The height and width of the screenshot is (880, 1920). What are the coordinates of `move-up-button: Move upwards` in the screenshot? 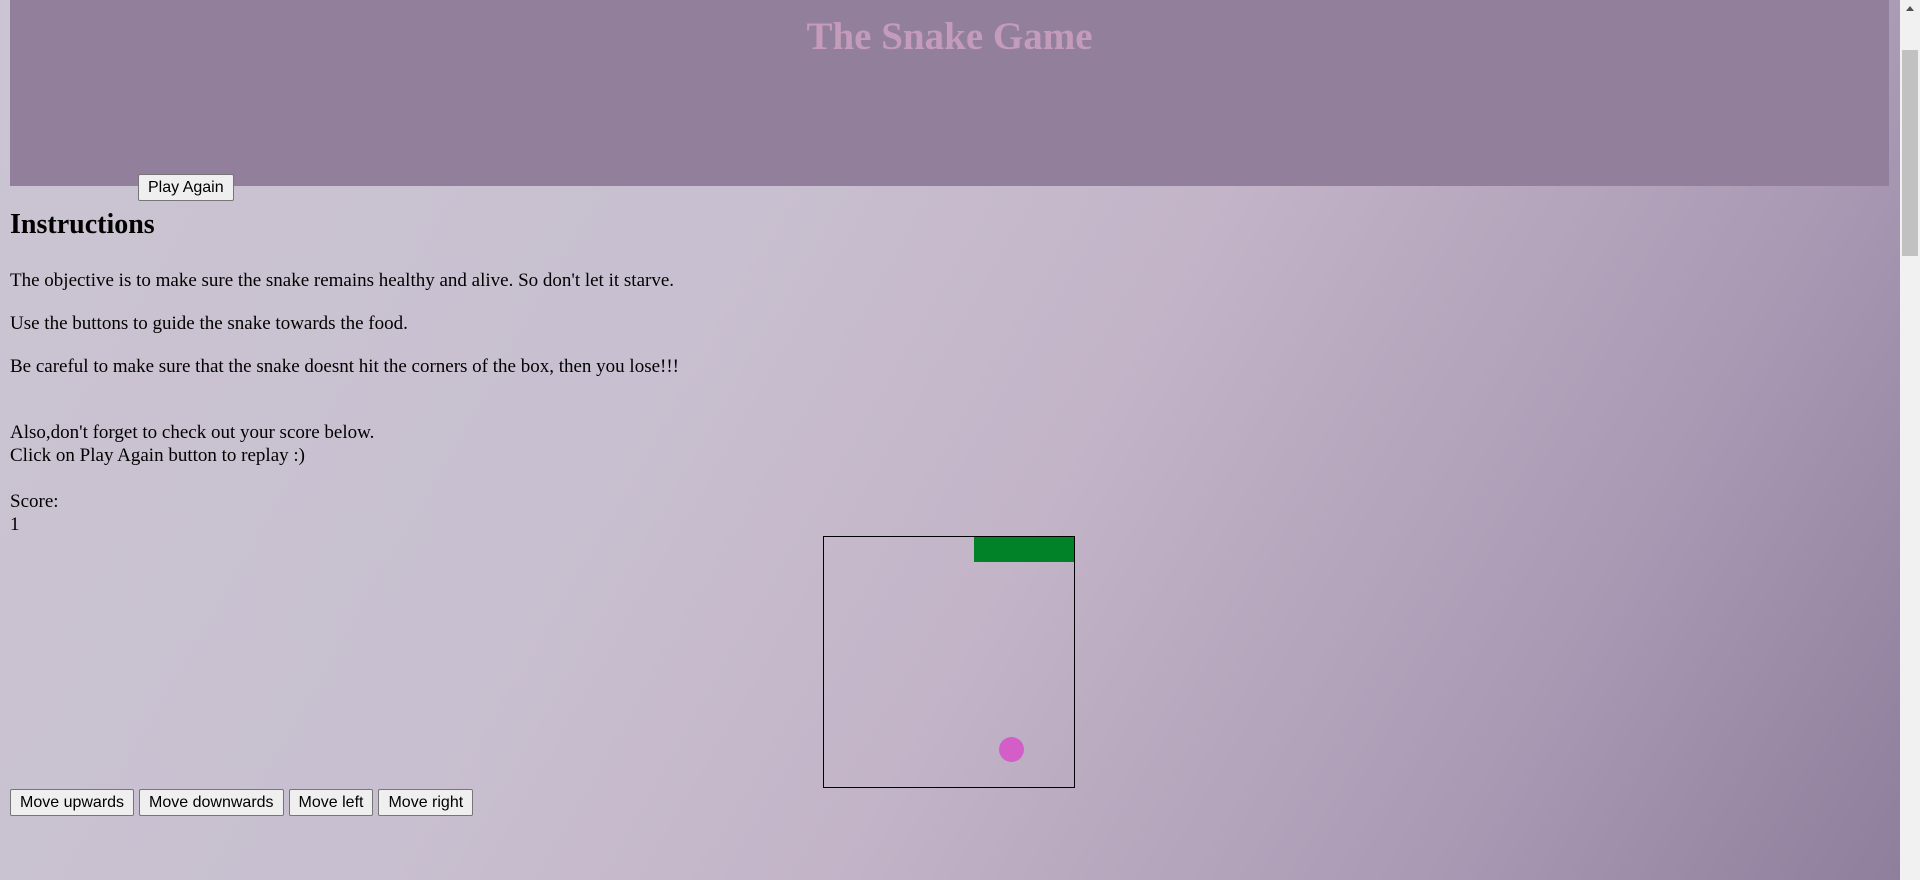 It's located at (72, 802).